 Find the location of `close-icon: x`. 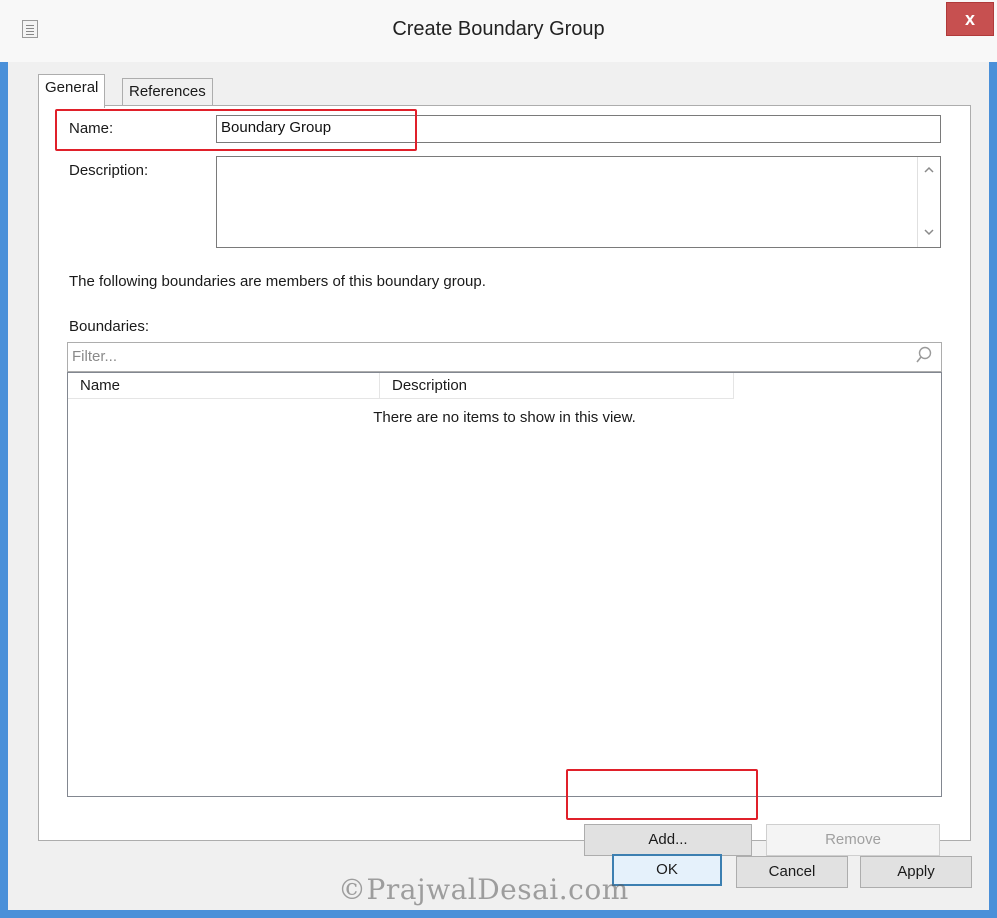

close-icon: x is located at coordinates (970, 19).